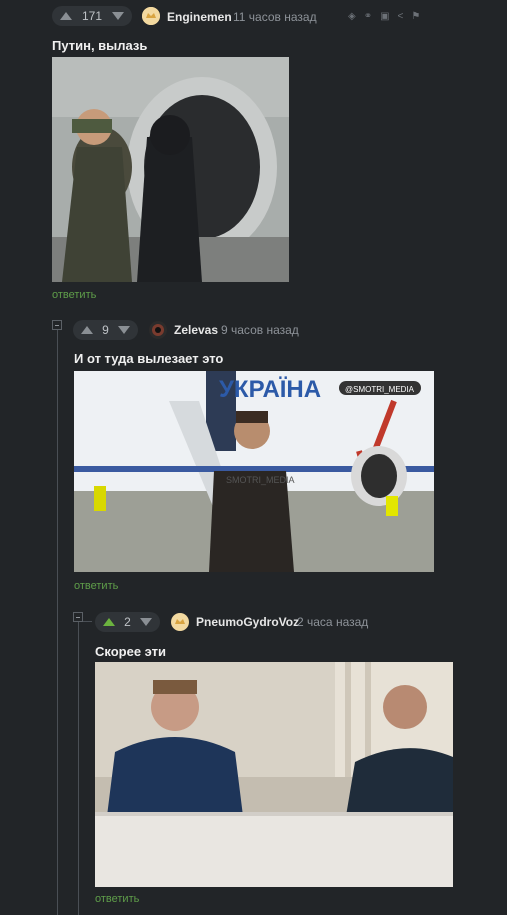 Image resolution: width=507 pixels, height=915 pixels. Describe the element at coordinates (100, 45) in the screenshot. I see `comment-text: Путин, вылазь` at that location.